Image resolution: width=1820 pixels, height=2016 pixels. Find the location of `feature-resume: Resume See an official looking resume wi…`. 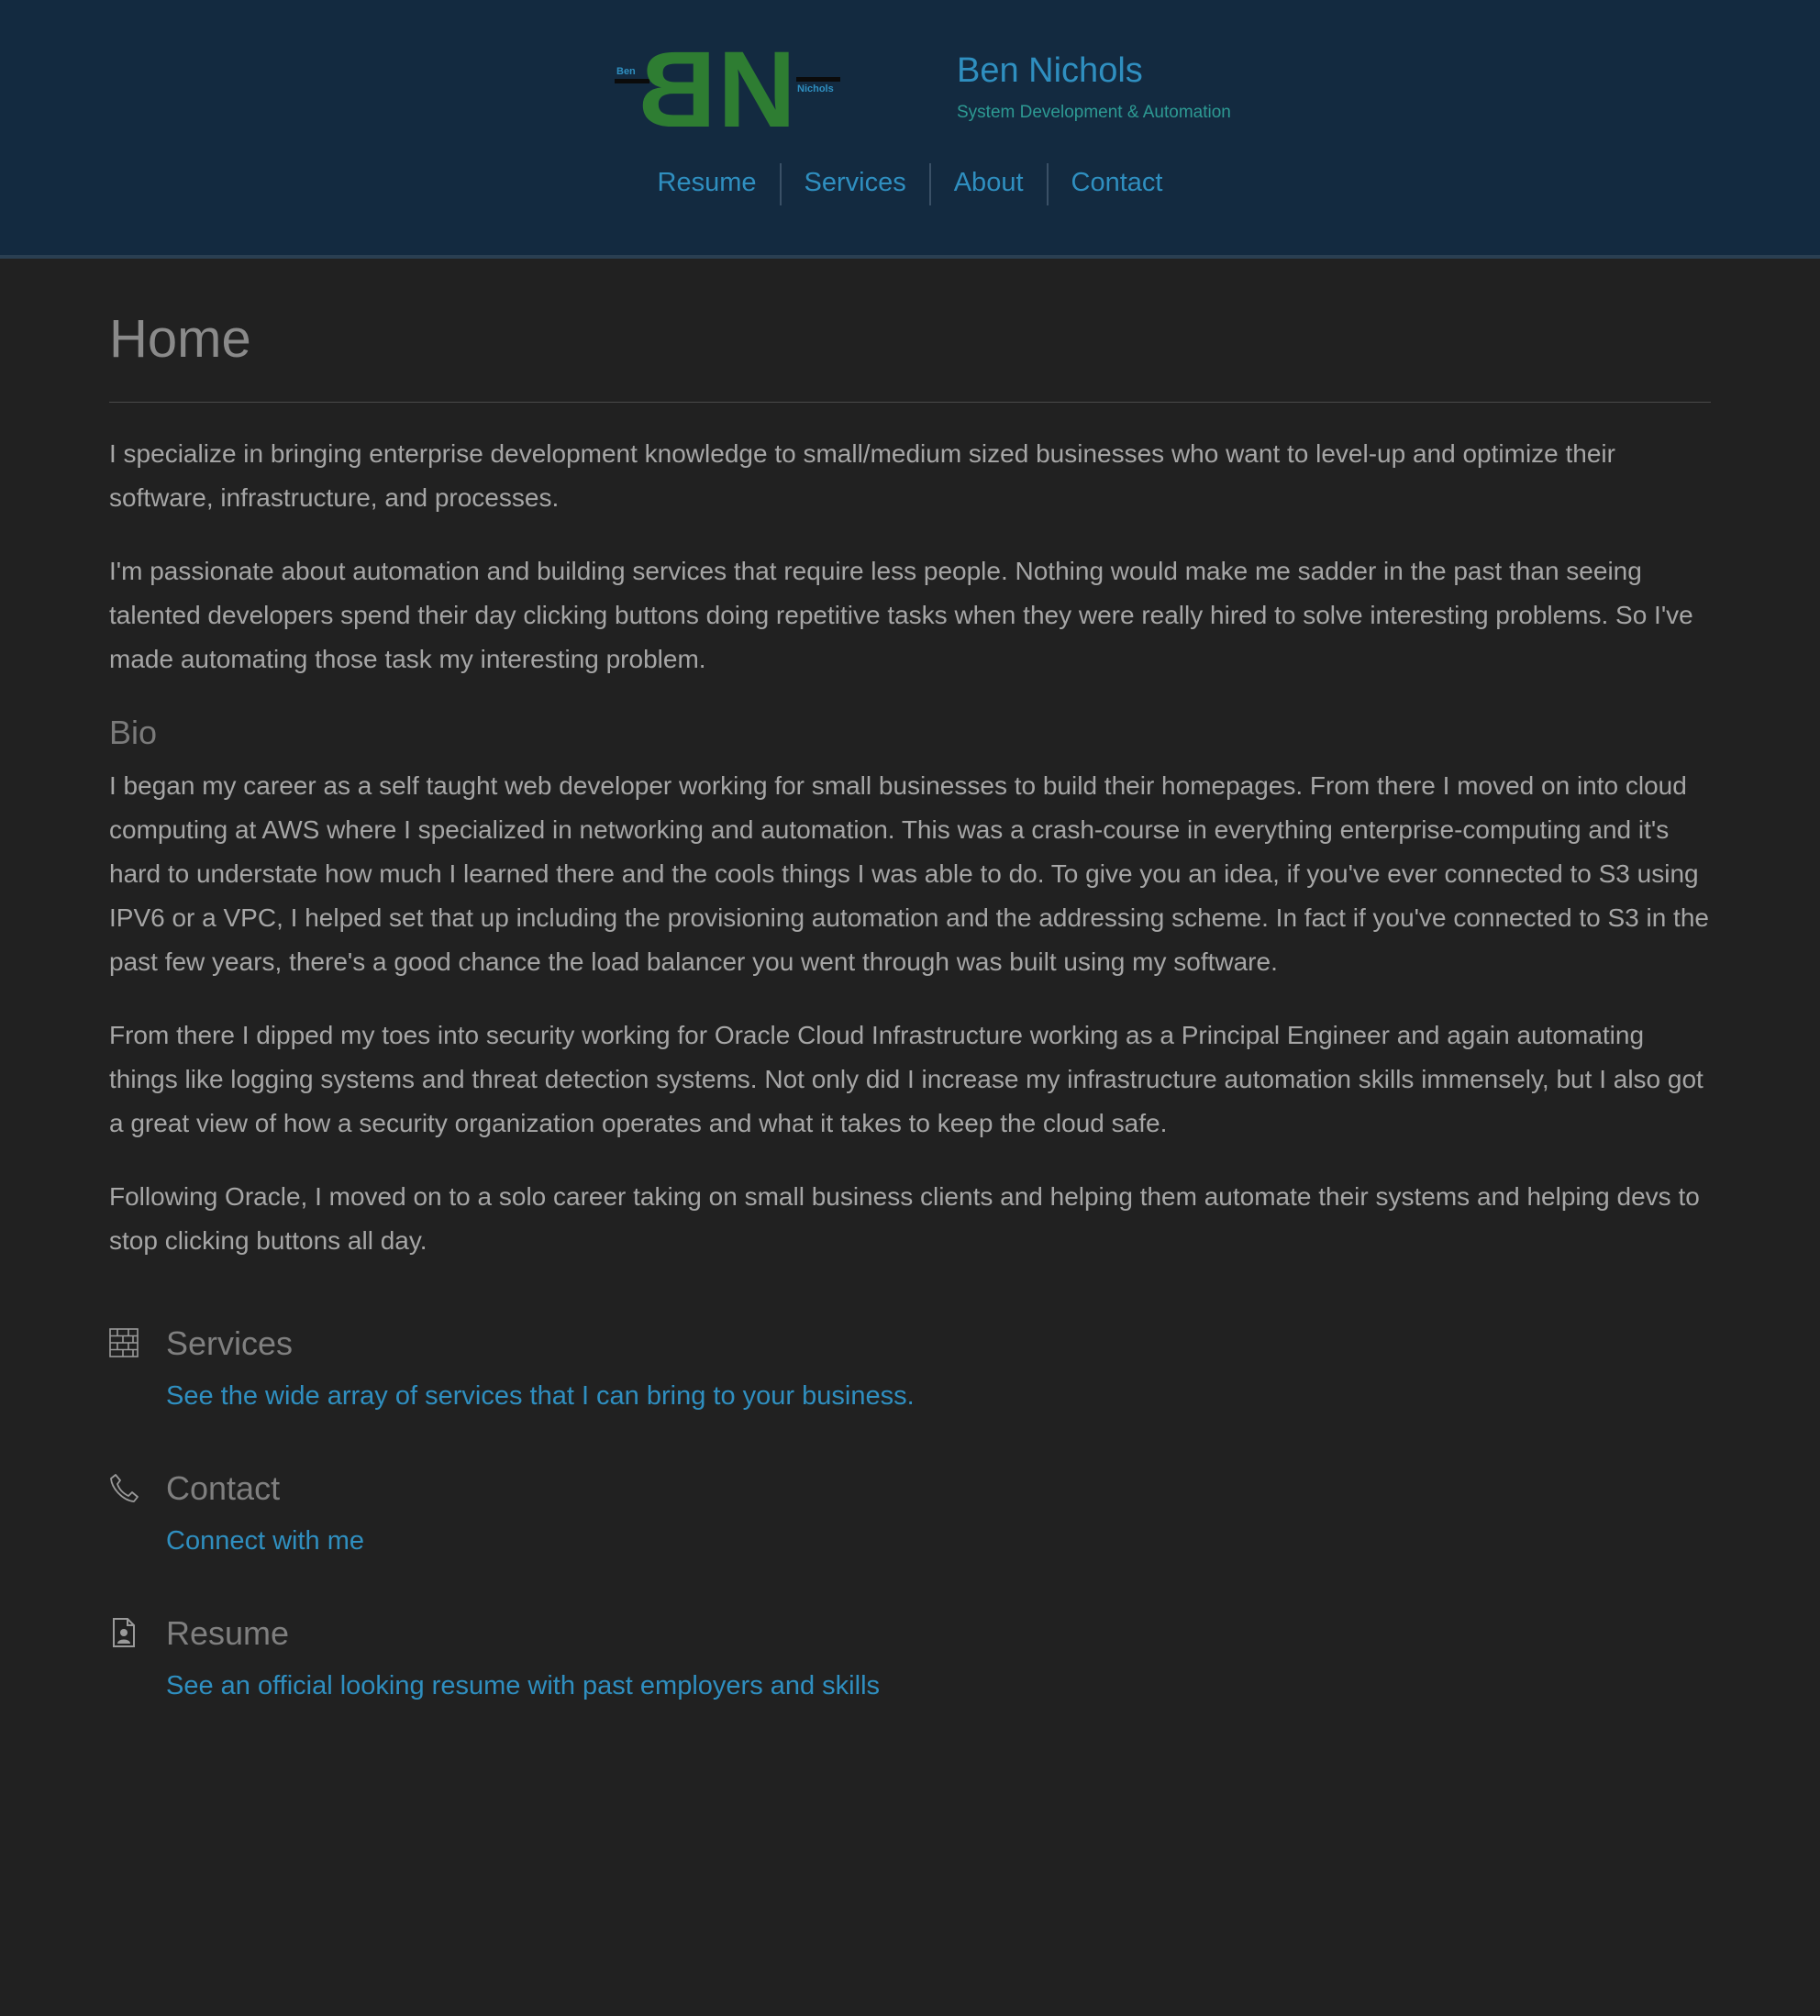

feature-resume: Resume See an official looking resume wi… is located at coordinates (910, 1659).